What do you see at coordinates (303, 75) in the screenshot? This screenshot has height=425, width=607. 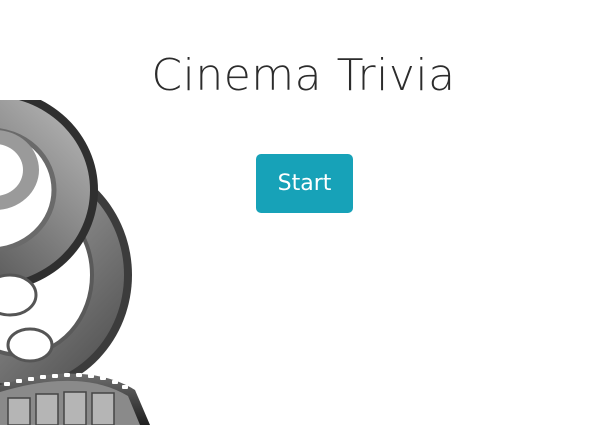 I see `page-title: Cinema Trivia` at bounding box center [303, 75].